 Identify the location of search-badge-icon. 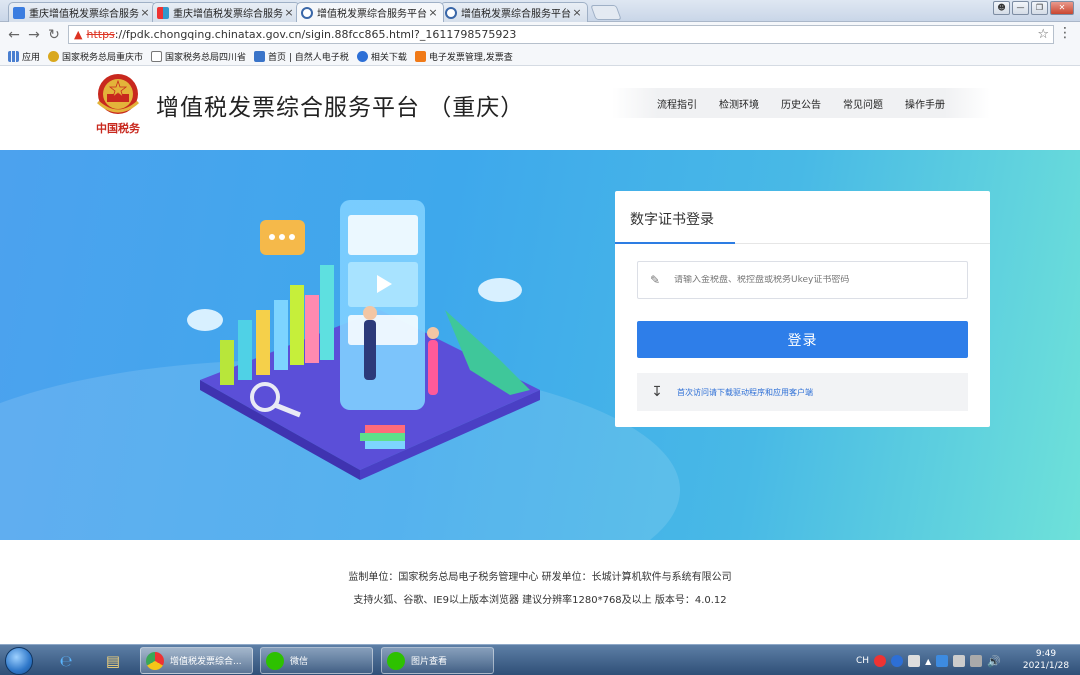
(362, 56).